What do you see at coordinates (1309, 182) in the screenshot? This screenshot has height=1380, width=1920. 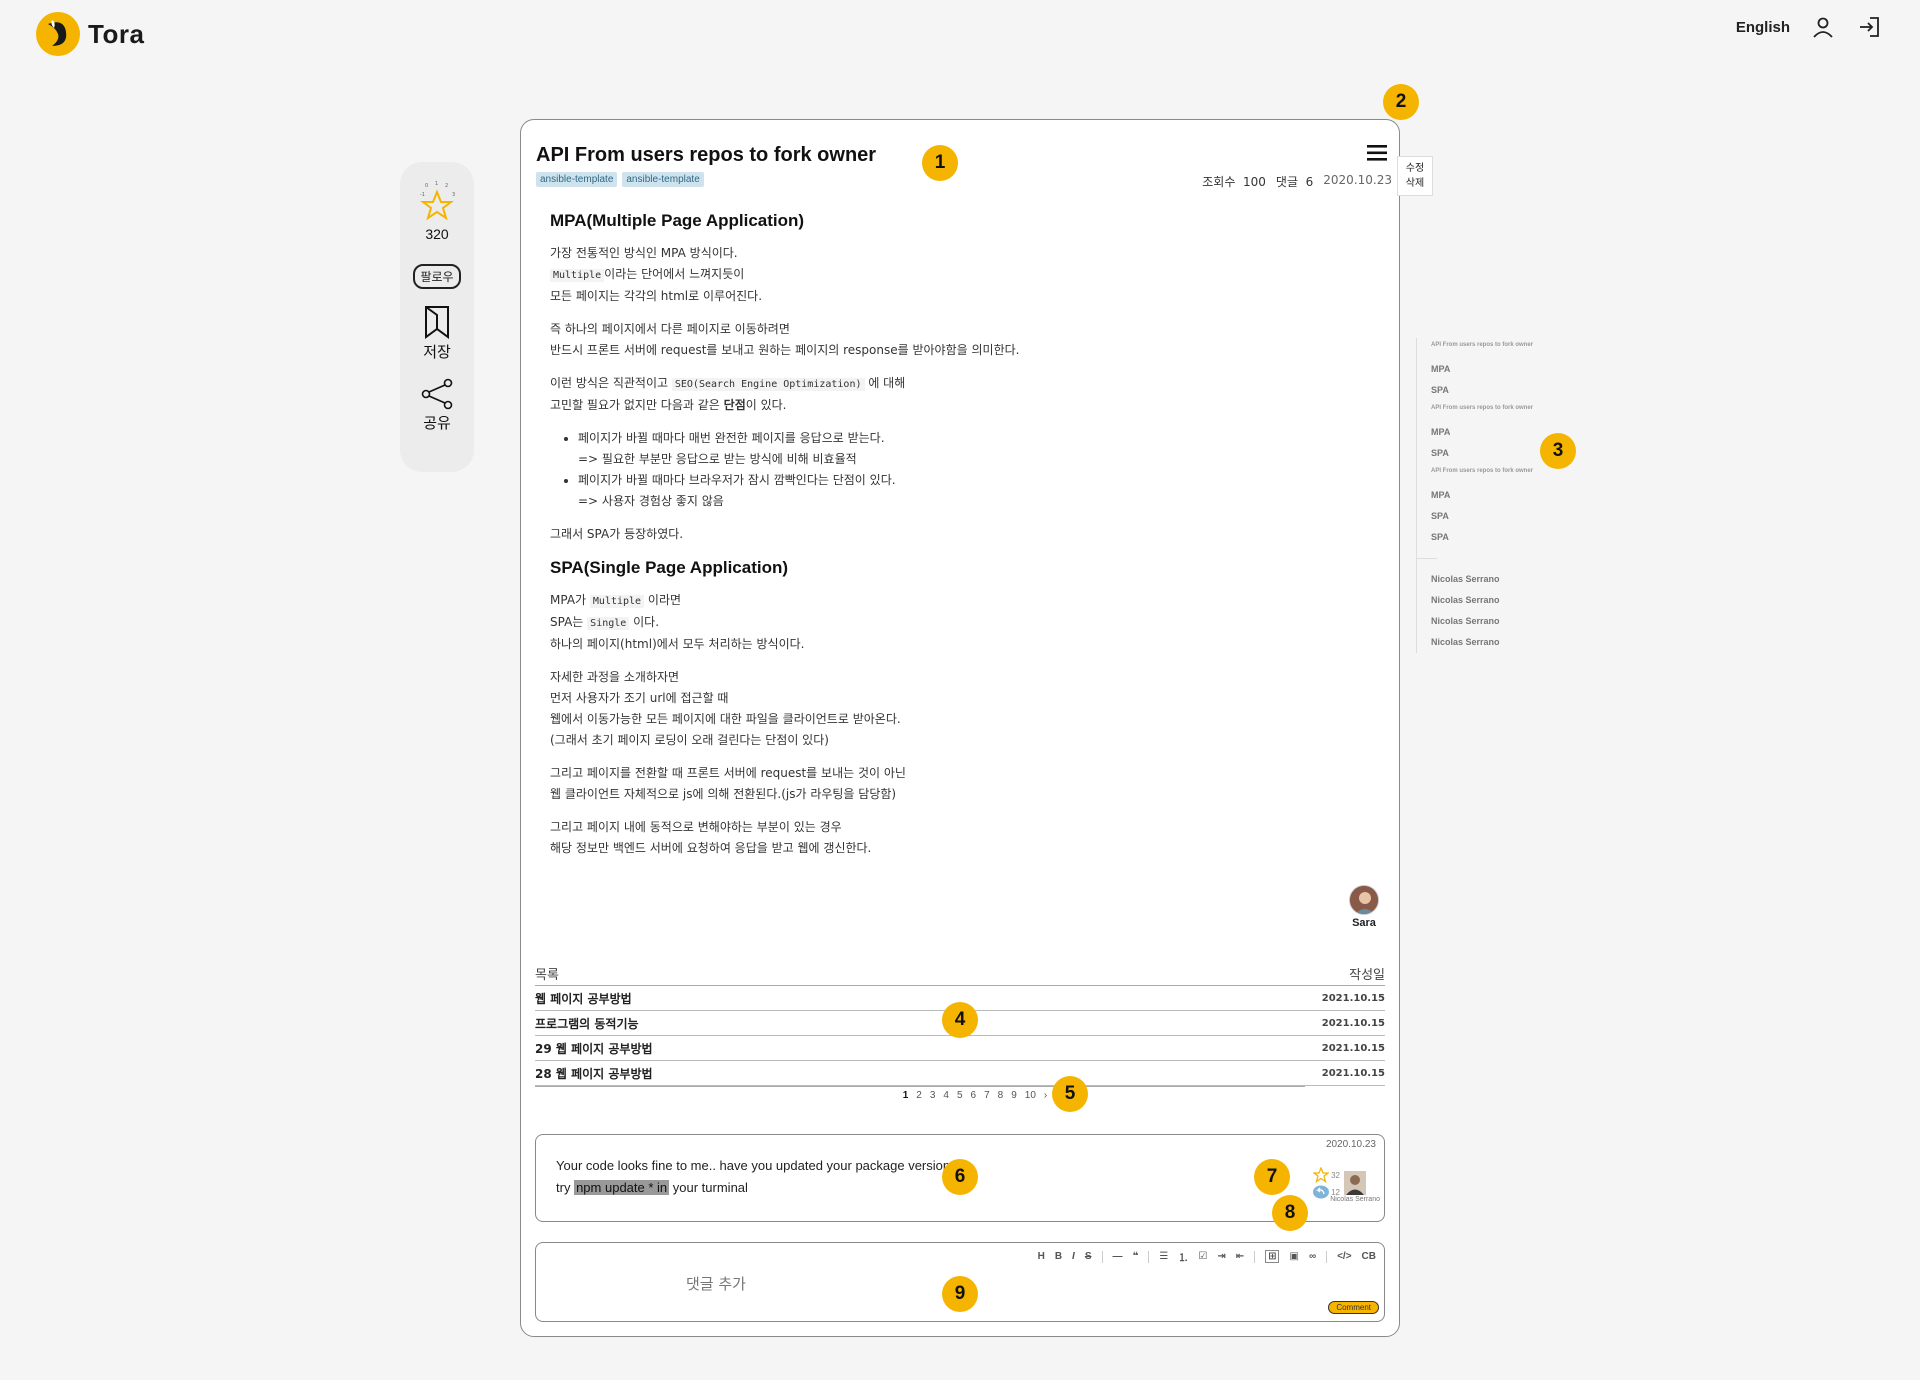 I see `comments-count: 6` at bounding box center [1309, 182].